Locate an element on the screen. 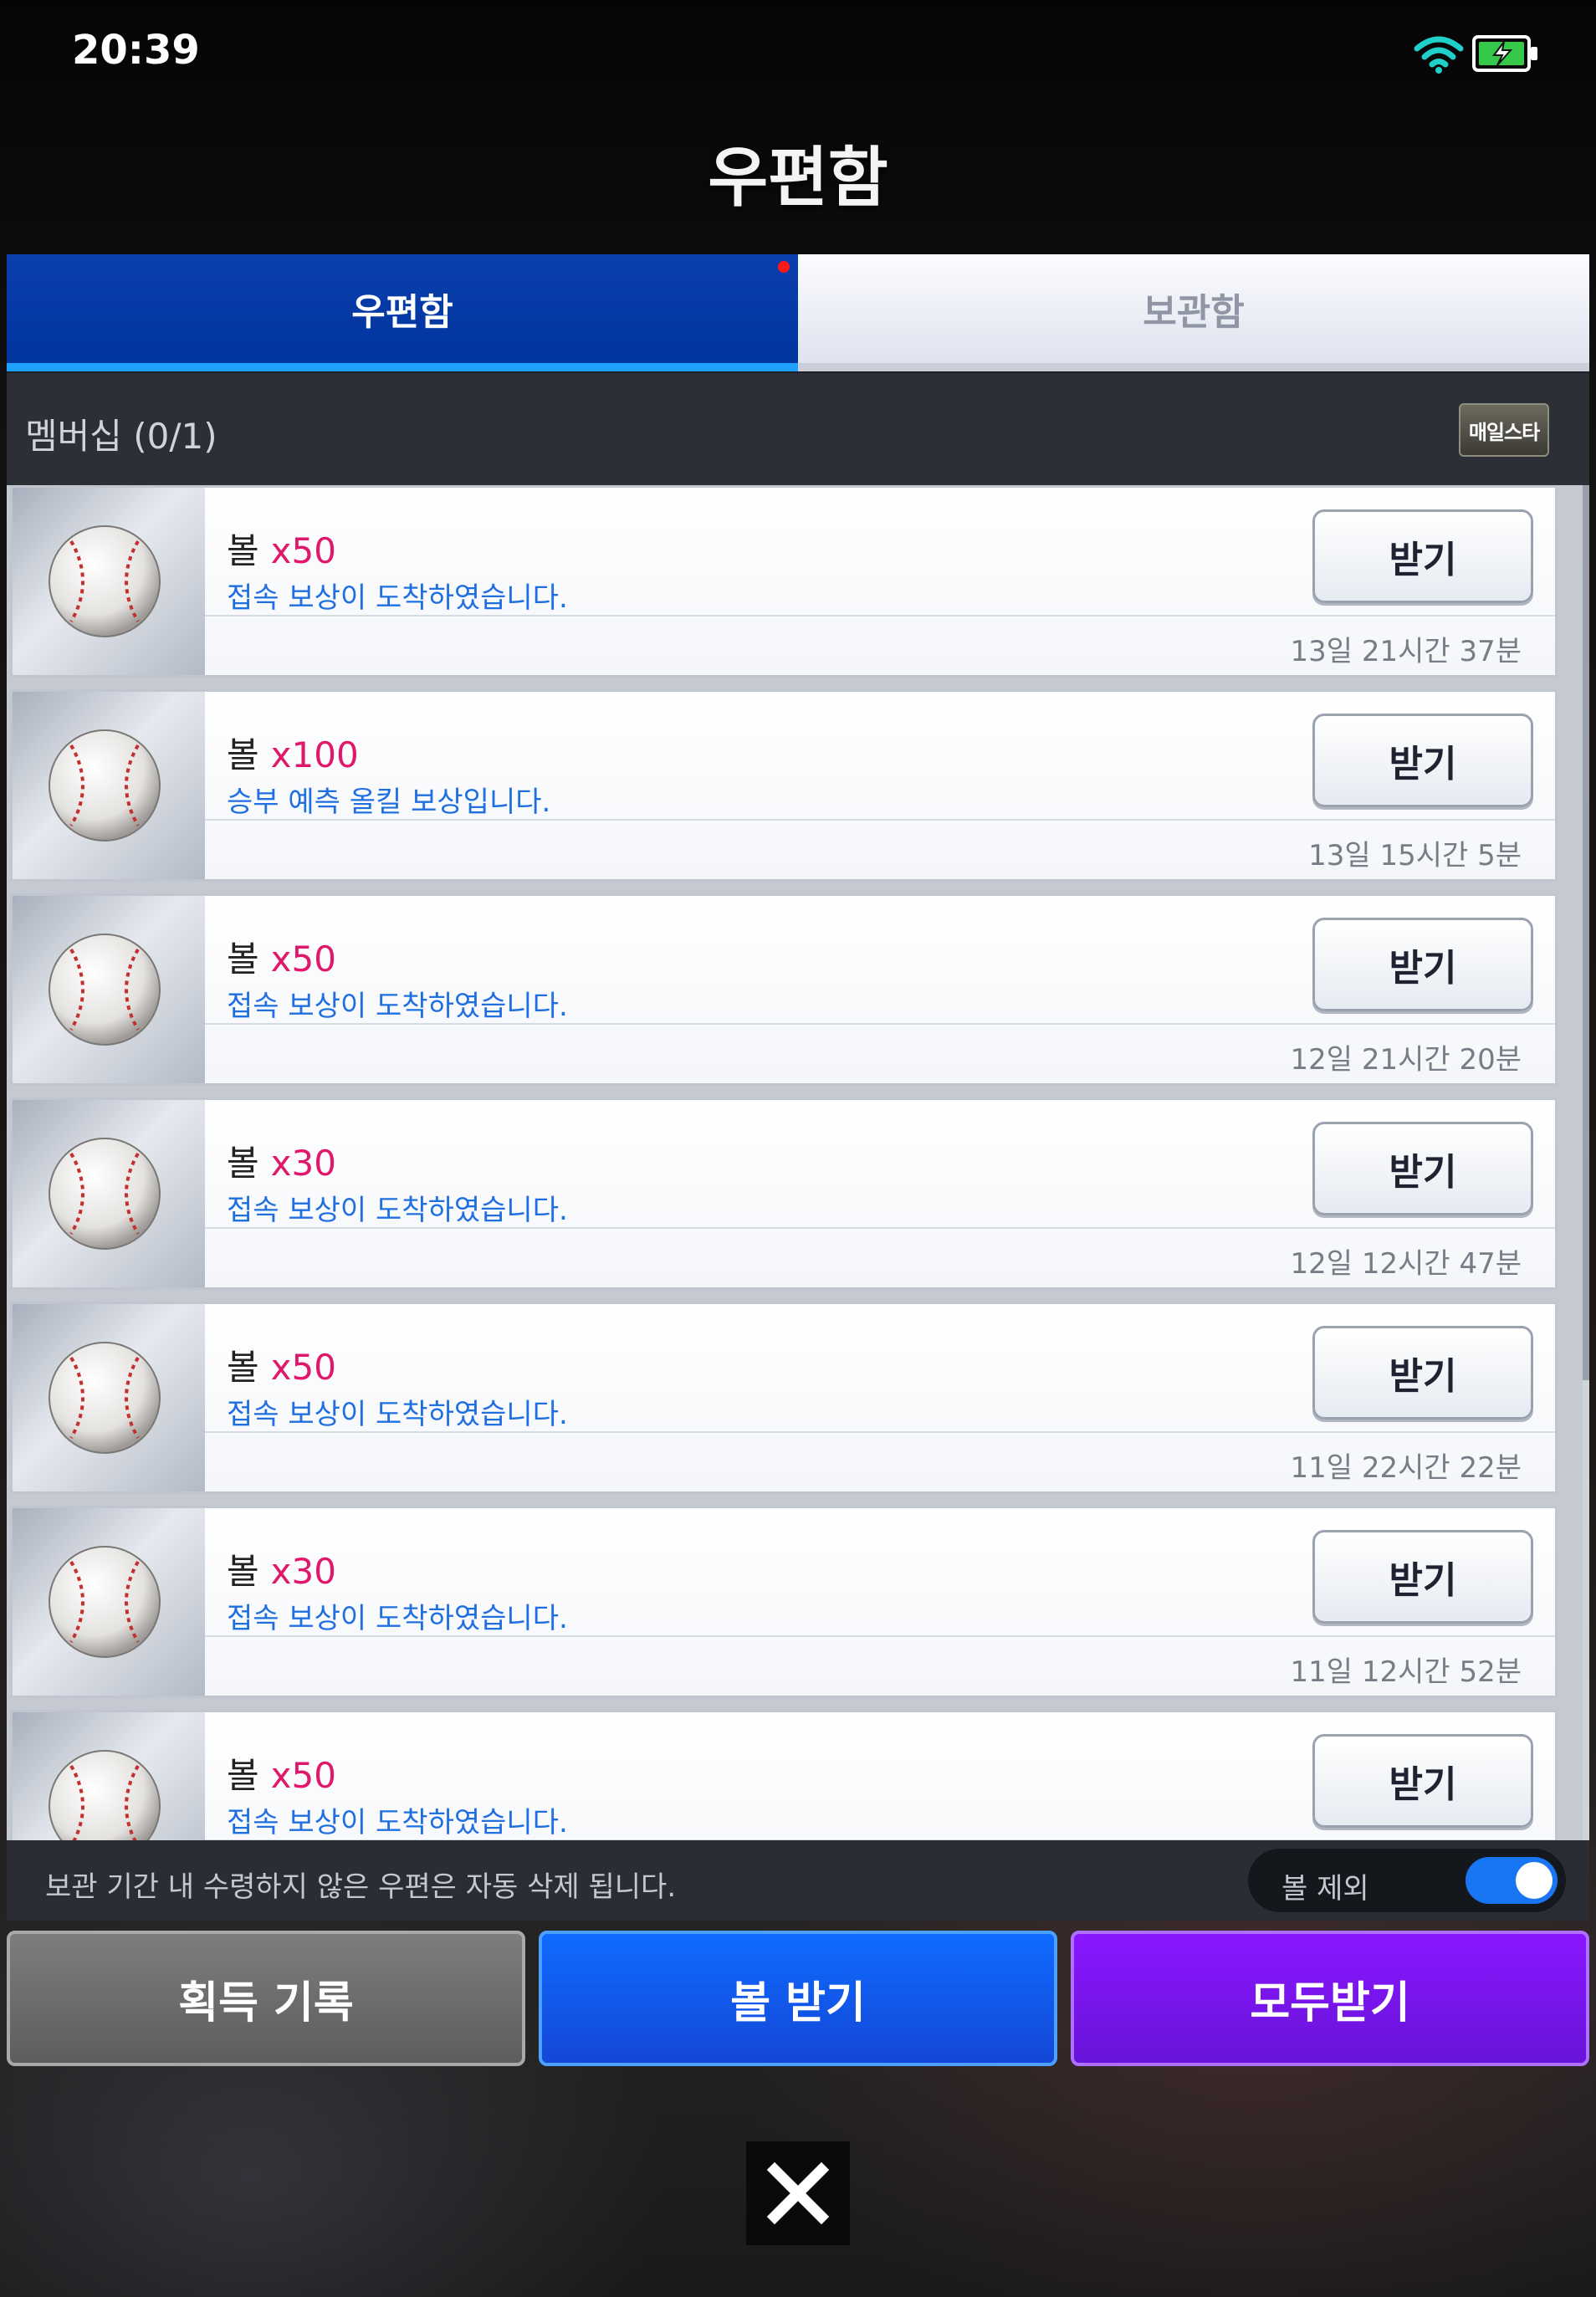  battery-charging-icon is located at coordinates (1505, 53).